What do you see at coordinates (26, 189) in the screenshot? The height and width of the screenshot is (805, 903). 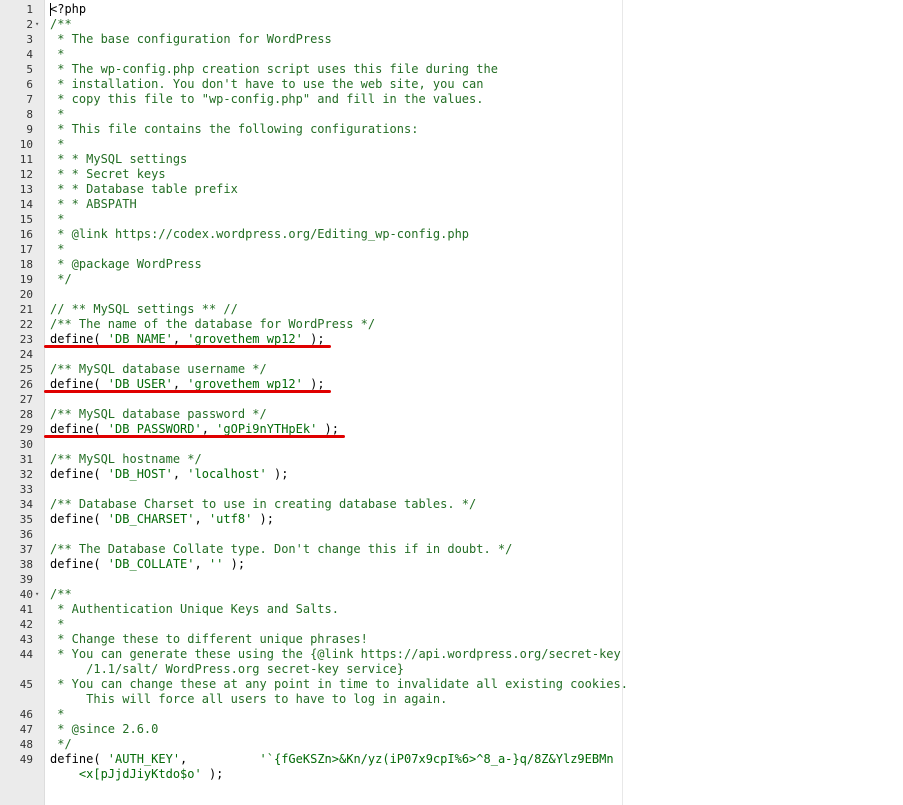 I see `line-number: 13` at bounding box center [26, 189].